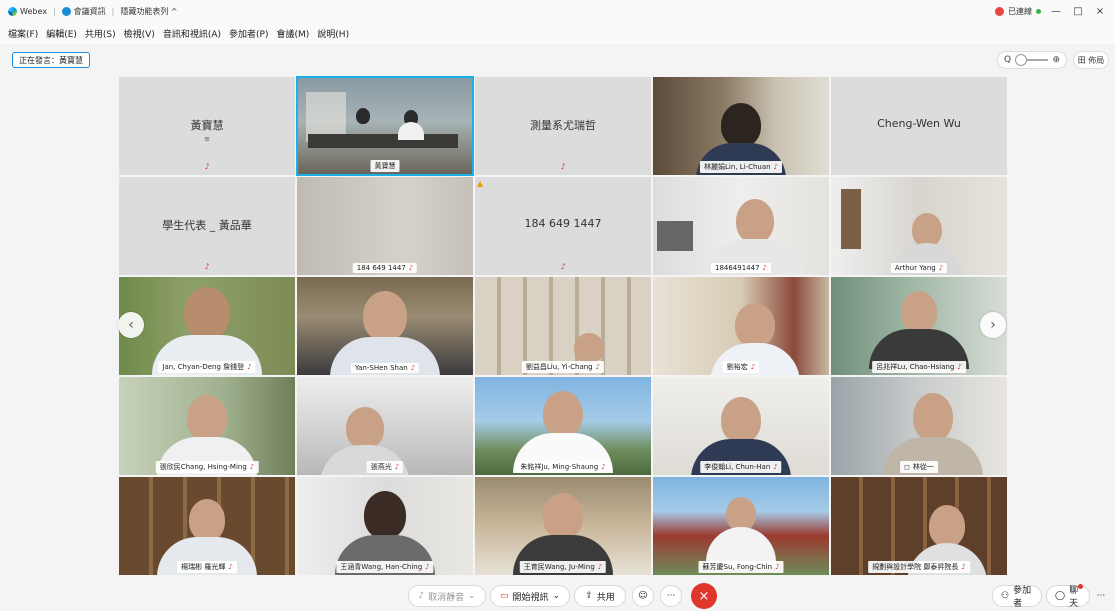 This screenshot has height=611, width=1115. What do you see at coordinates (207, 126) in the screenshot?
I see `participant-tile: 黃寶慧 ≡ ♪` at bounding box center [207, 126].